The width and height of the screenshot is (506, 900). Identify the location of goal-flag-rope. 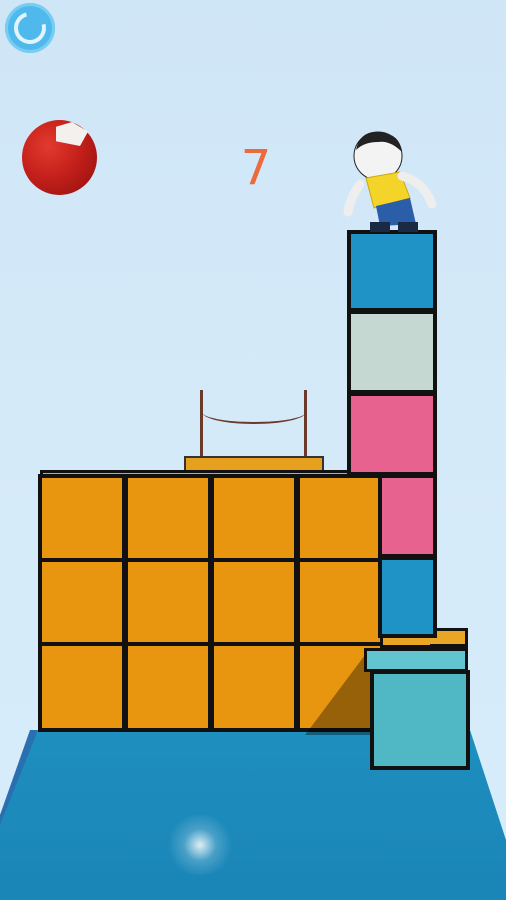
(254, 412).